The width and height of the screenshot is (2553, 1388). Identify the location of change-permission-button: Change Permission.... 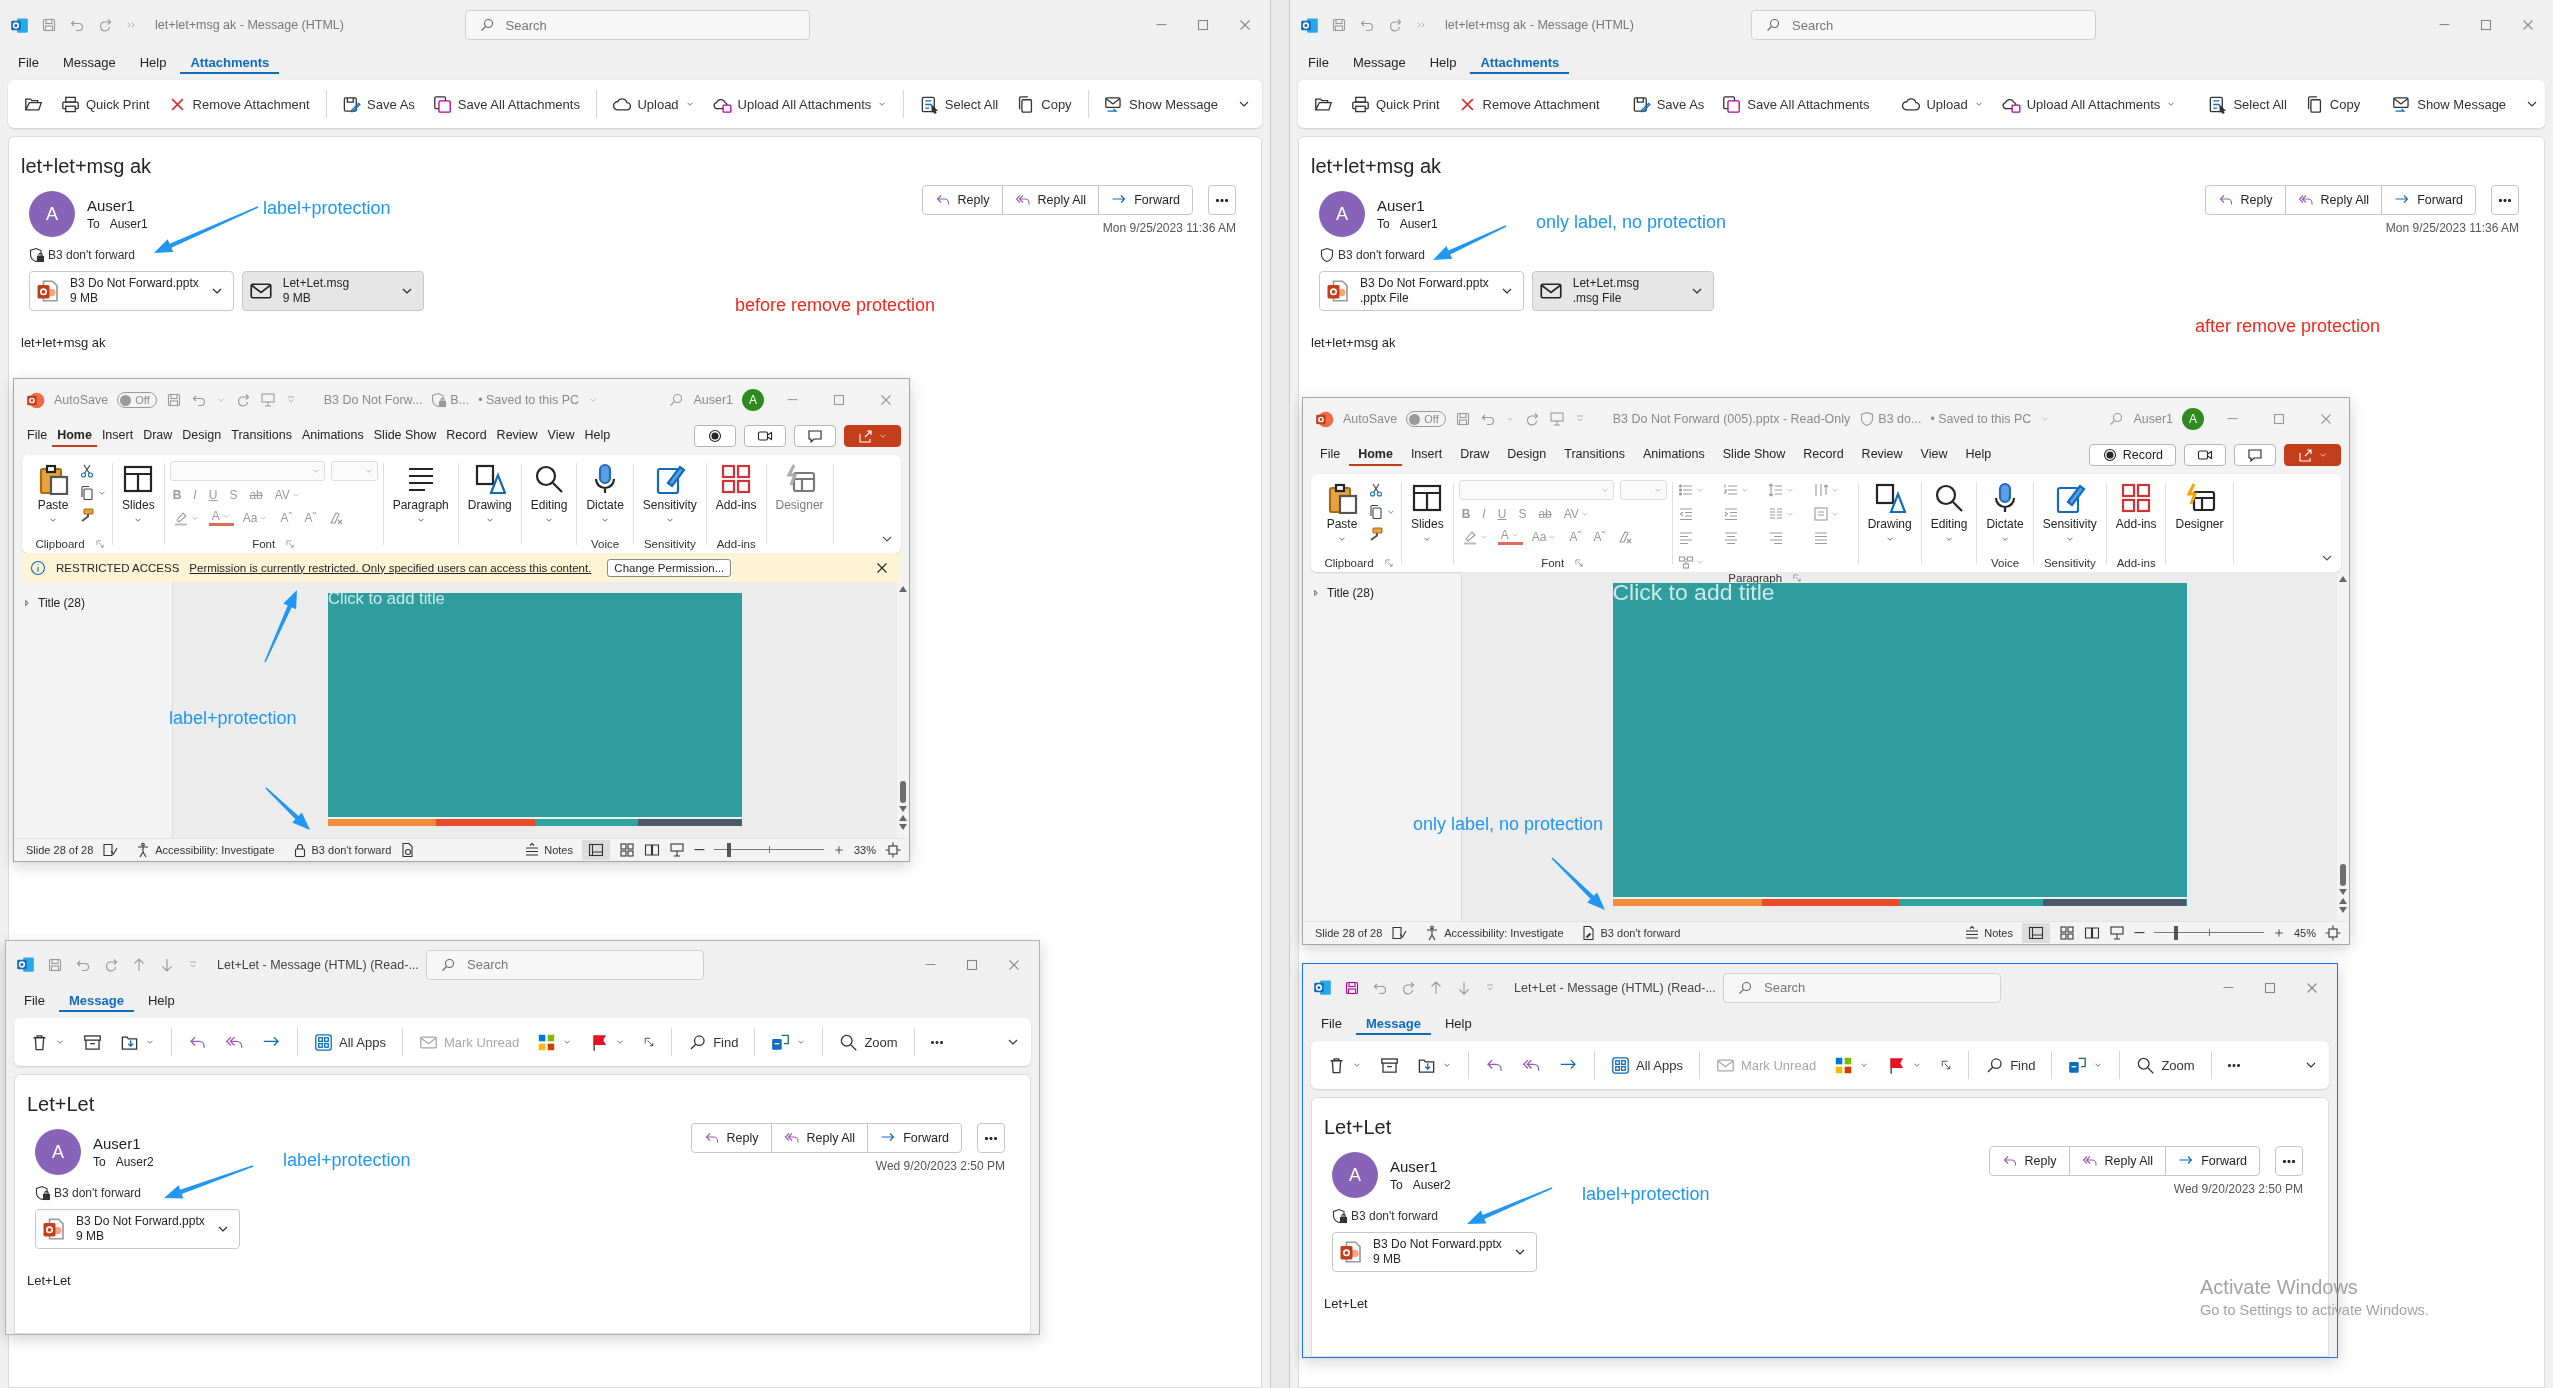
(669, 567).